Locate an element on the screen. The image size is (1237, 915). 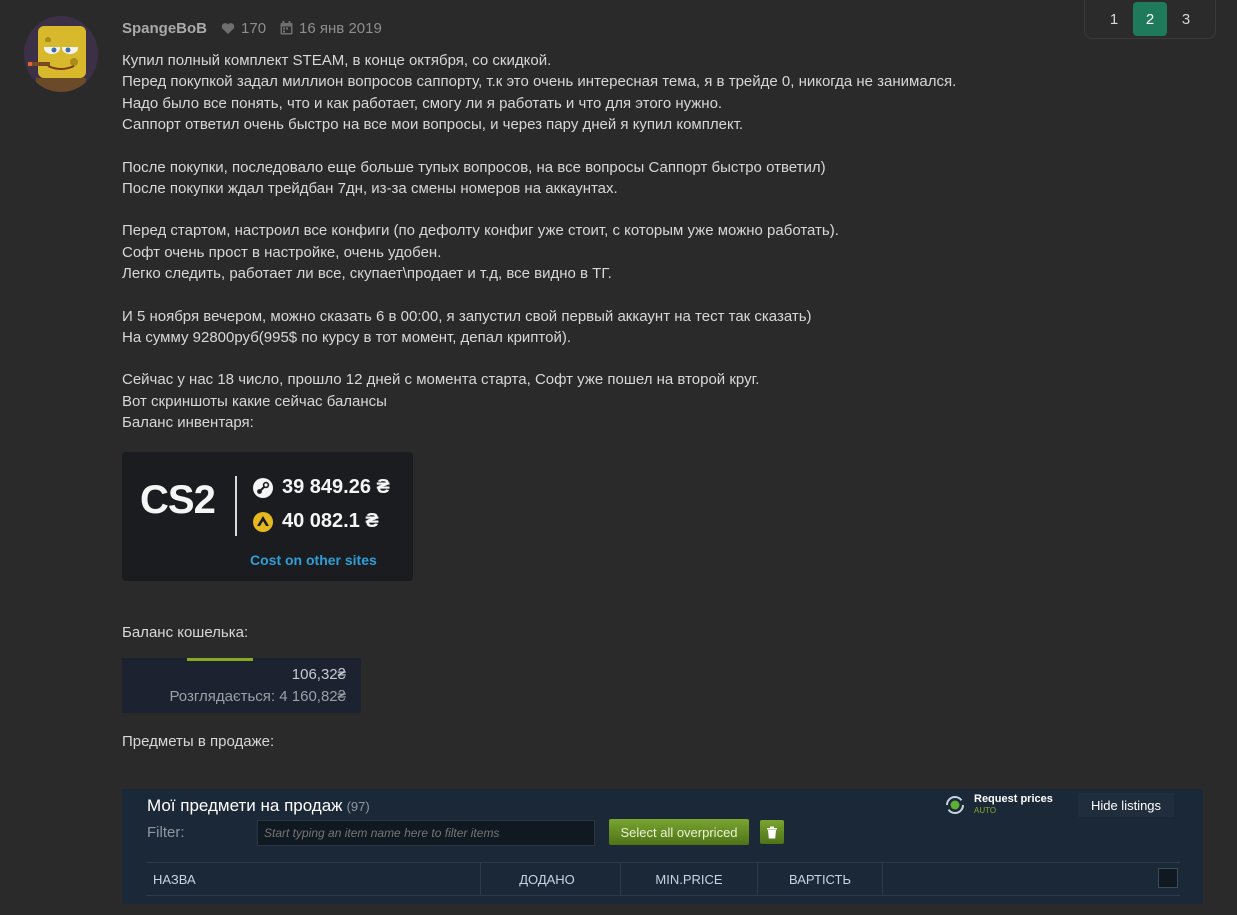
steam-icon is located at coordinates (263, 487).